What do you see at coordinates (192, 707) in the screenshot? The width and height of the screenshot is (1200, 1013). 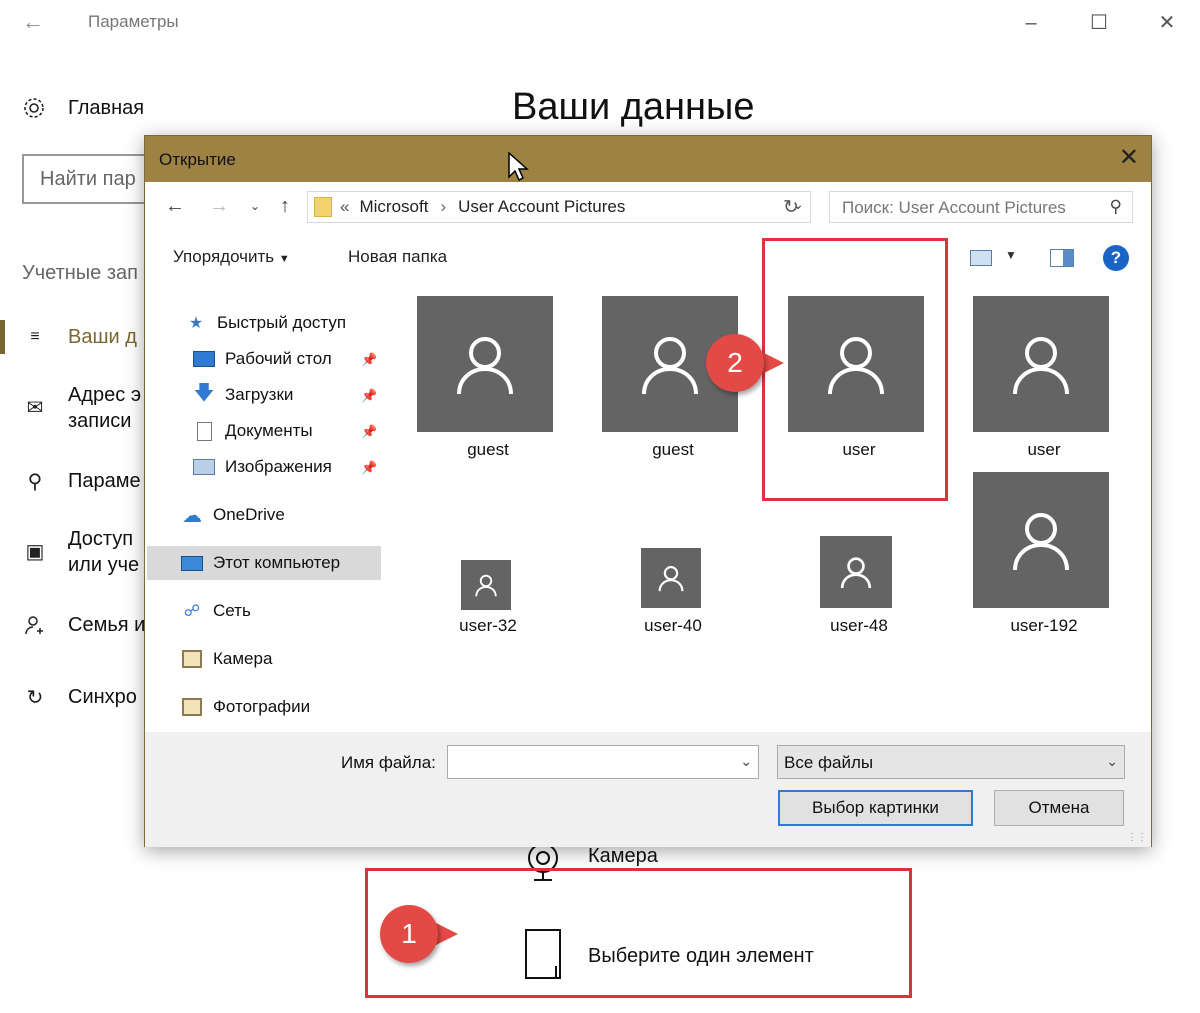 I see `photos-folder-icon` at bounding box center [192, 707].